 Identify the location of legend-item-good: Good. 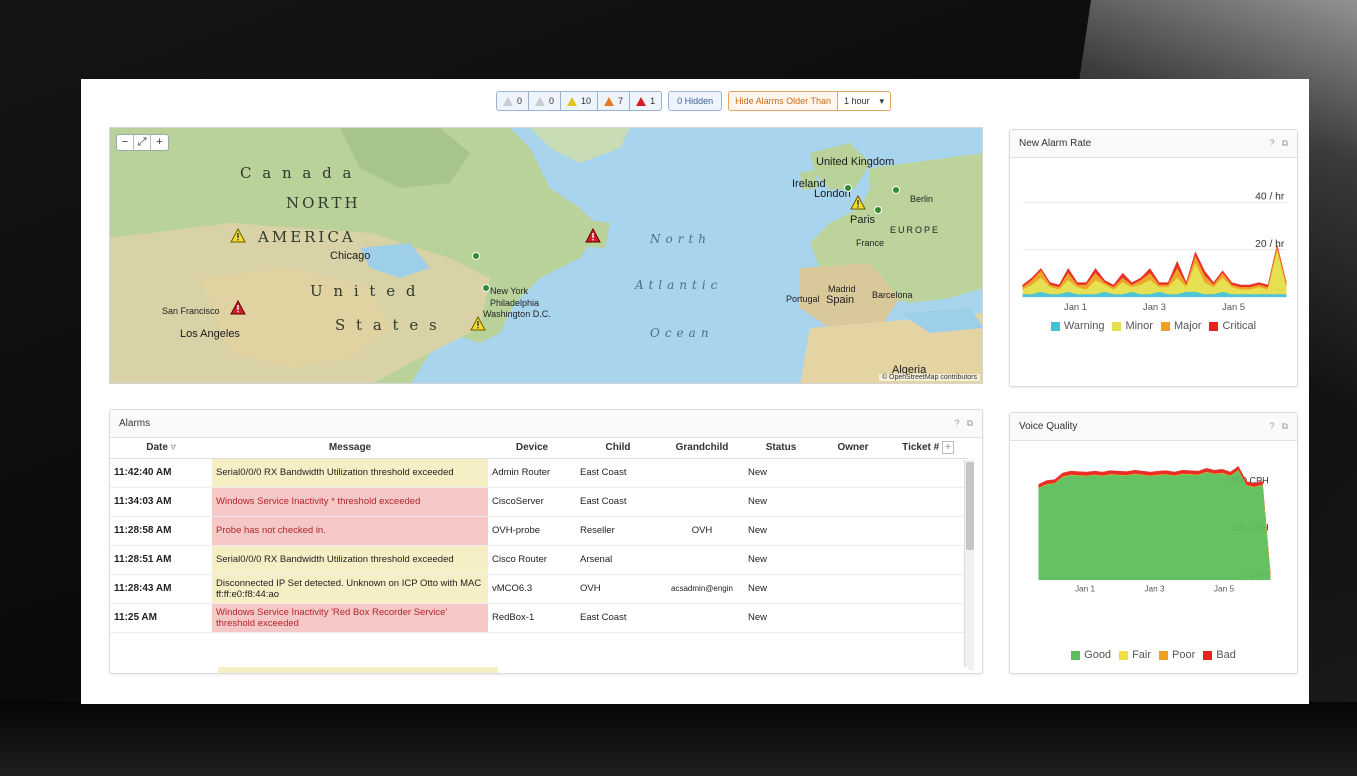
(1091, 655).